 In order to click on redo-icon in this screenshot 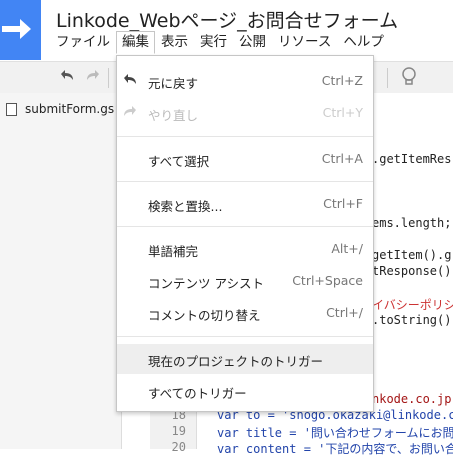, I will do `click(130, 112)`.